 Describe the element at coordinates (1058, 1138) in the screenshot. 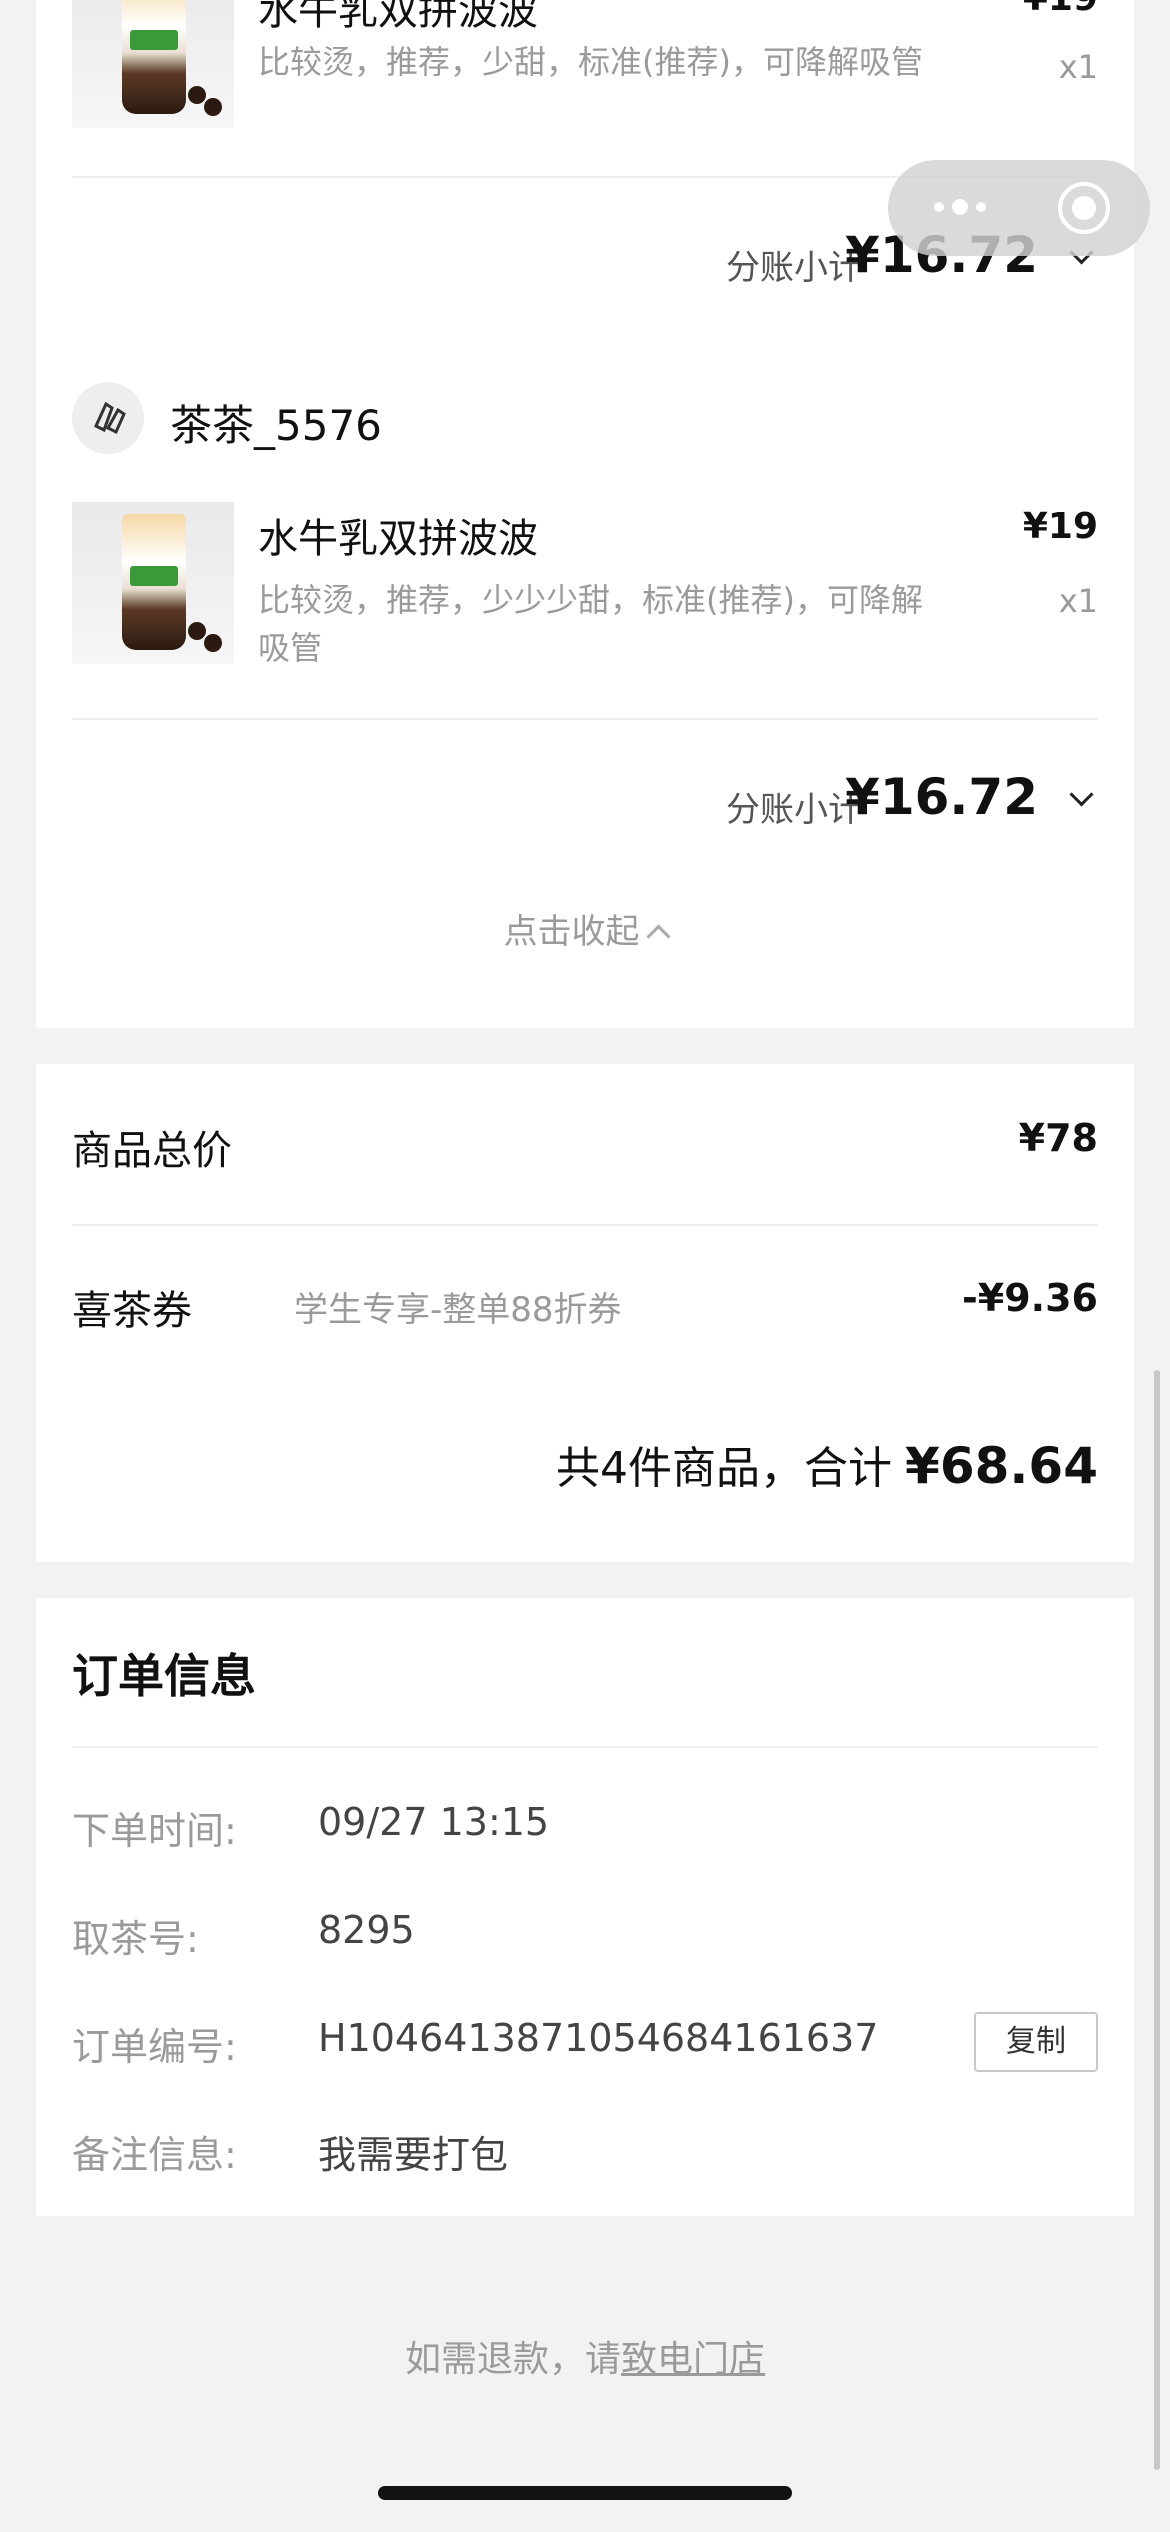

I see `goods-total-value: ¥78` at that location.